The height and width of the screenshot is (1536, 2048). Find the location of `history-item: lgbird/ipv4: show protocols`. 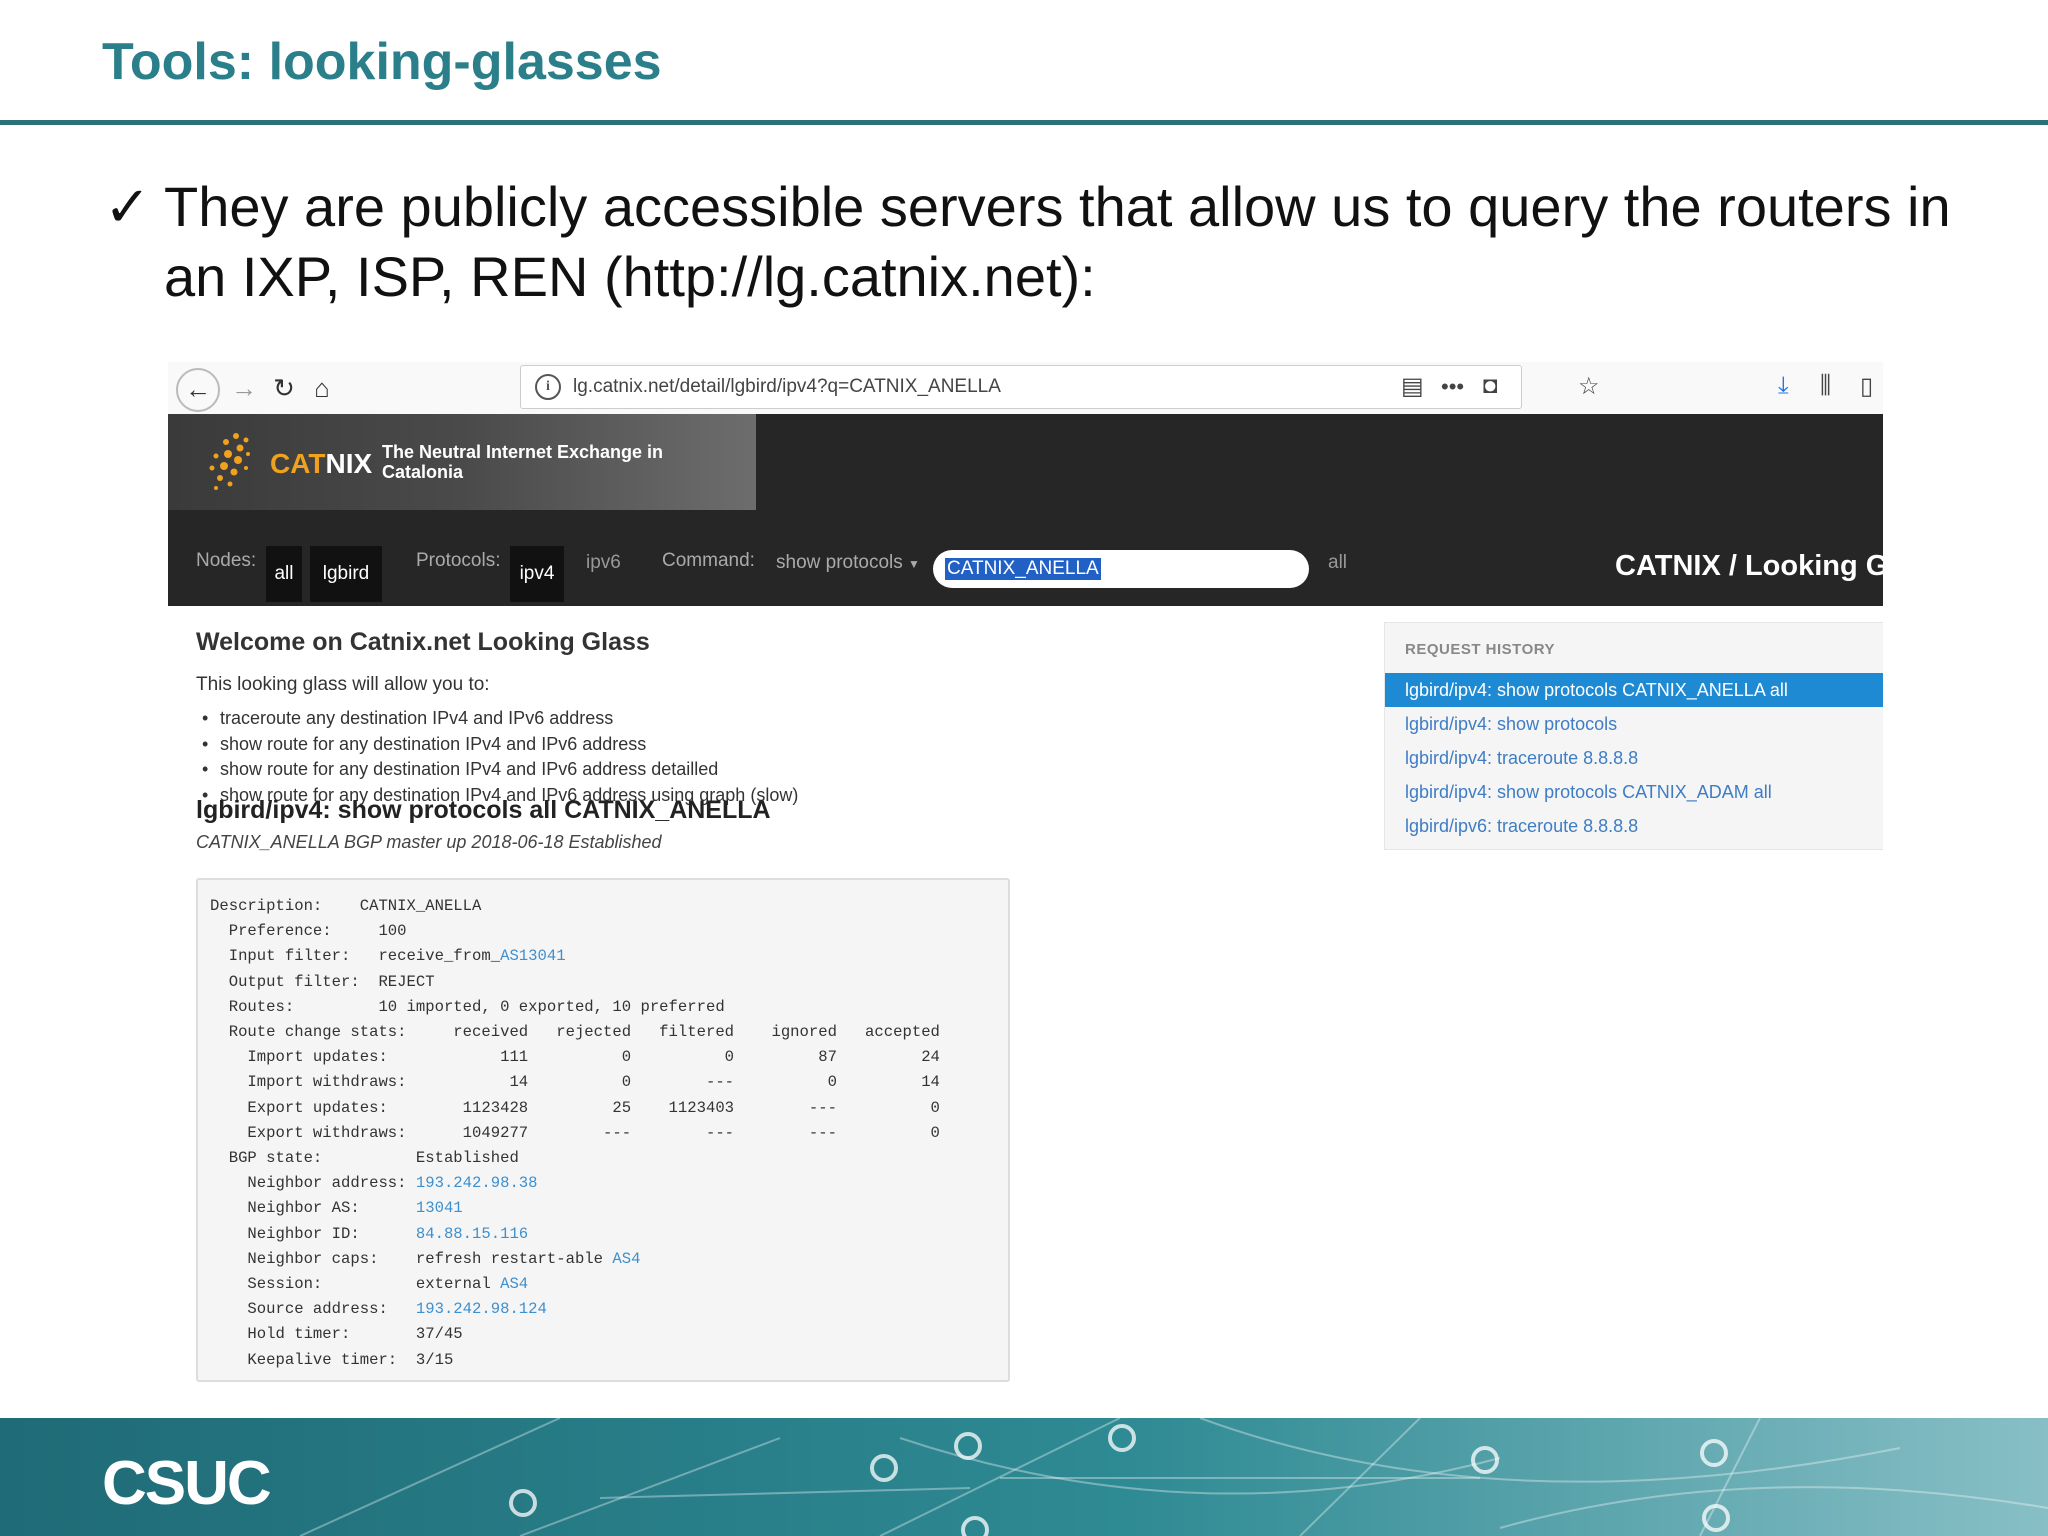

history-item: lgbird/ipv4: show protocols is located at coordinates (1634, 724).